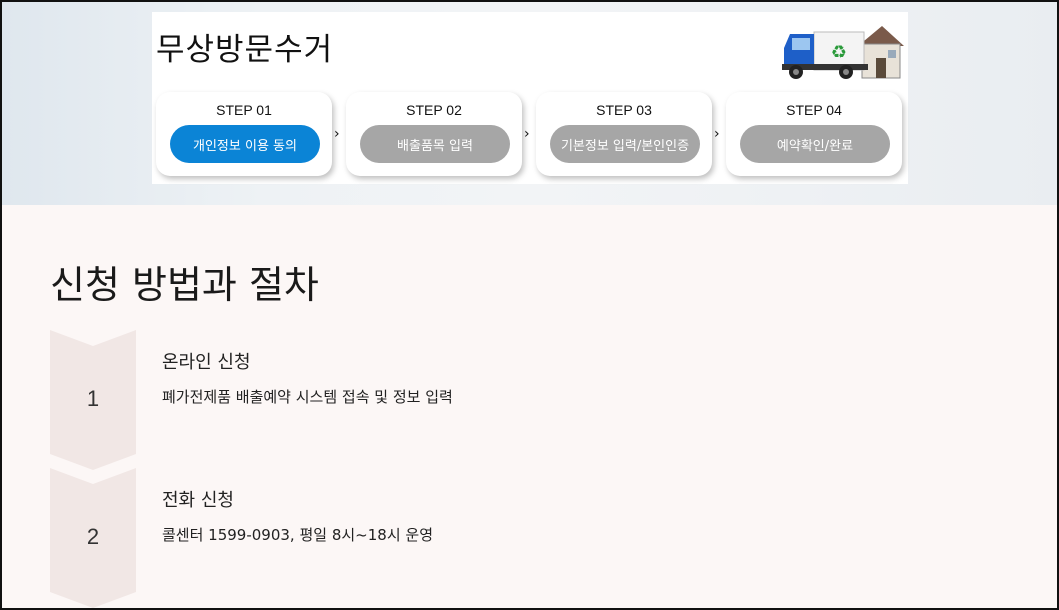 The image size is (1059, 610). What do you see at coordinates (93, 398) in the screenshot?
I see `procedure-number: 1` at bounding box center [93, 398].